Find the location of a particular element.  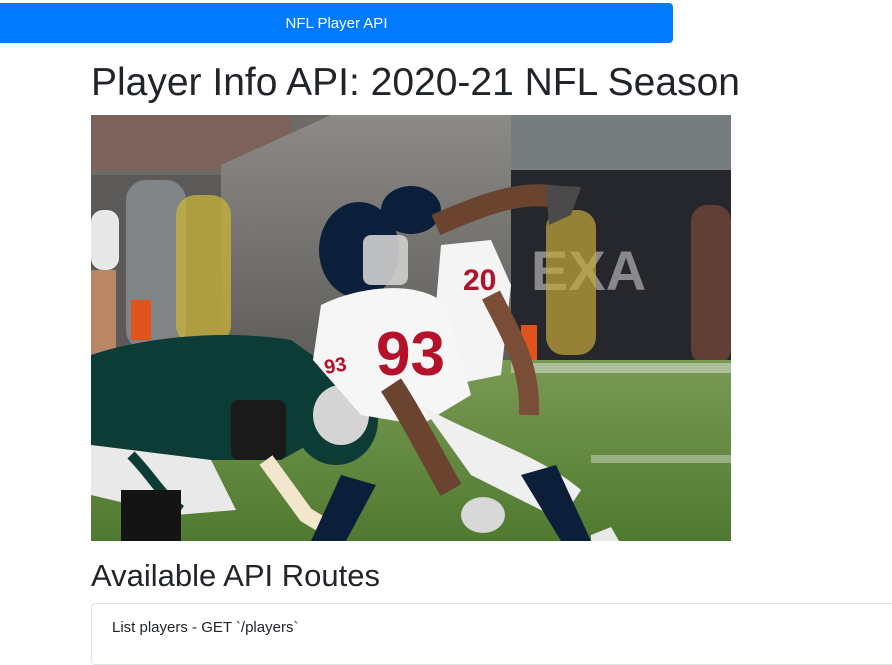

navbar-brand: NFL Player API is located at coordinates (336, 23).